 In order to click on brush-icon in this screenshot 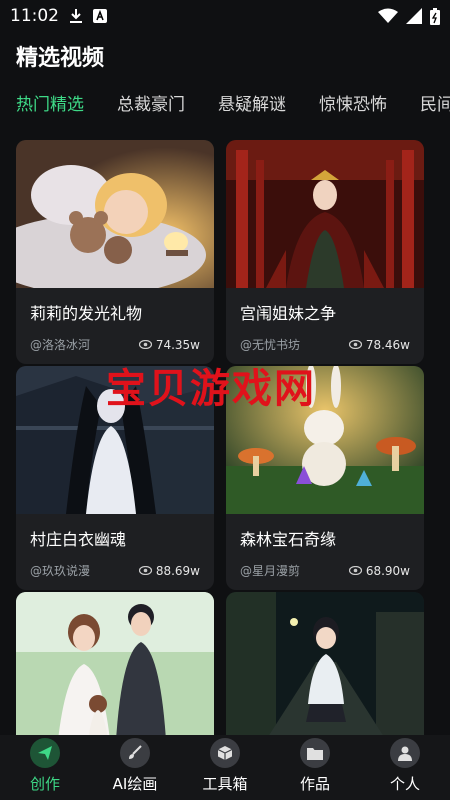, I will do `click(135, 753)`.